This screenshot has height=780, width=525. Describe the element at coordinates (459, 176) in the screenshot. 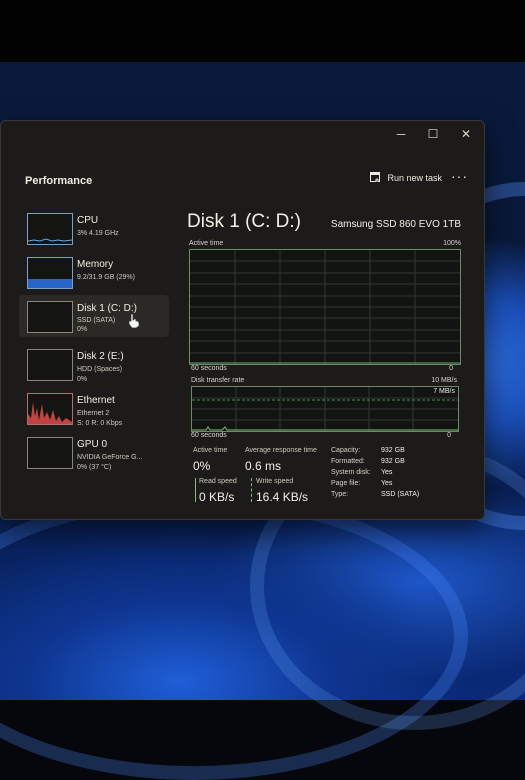

I see `more-options-icon: ···` at that location.